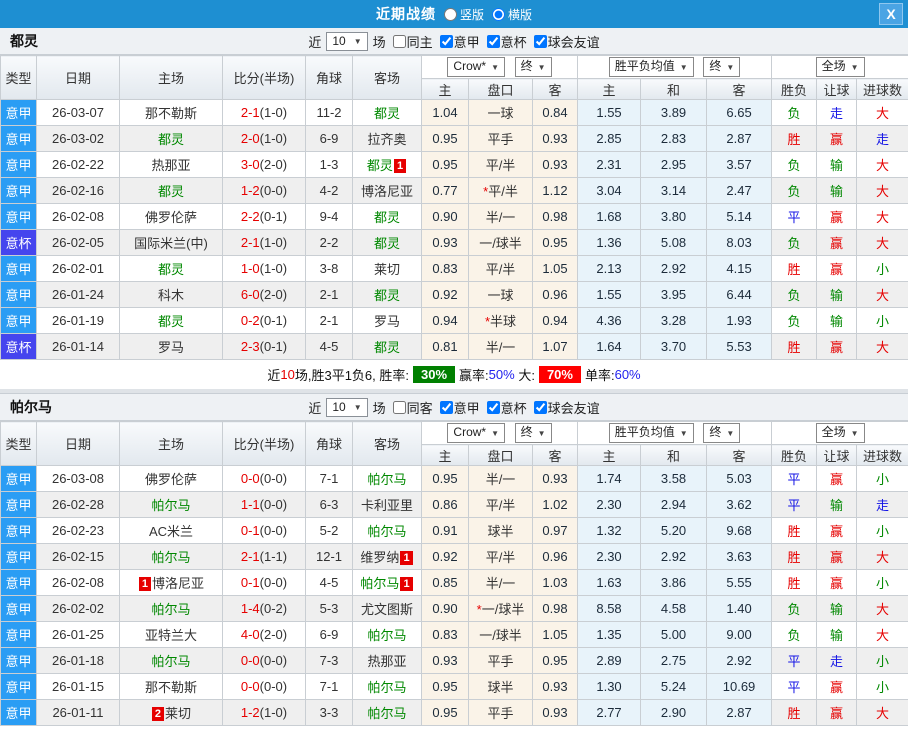  Describe the element at coordinates (264, 190) in the screenshot. I see `score-cell: 1-2(0-0)` at that location.